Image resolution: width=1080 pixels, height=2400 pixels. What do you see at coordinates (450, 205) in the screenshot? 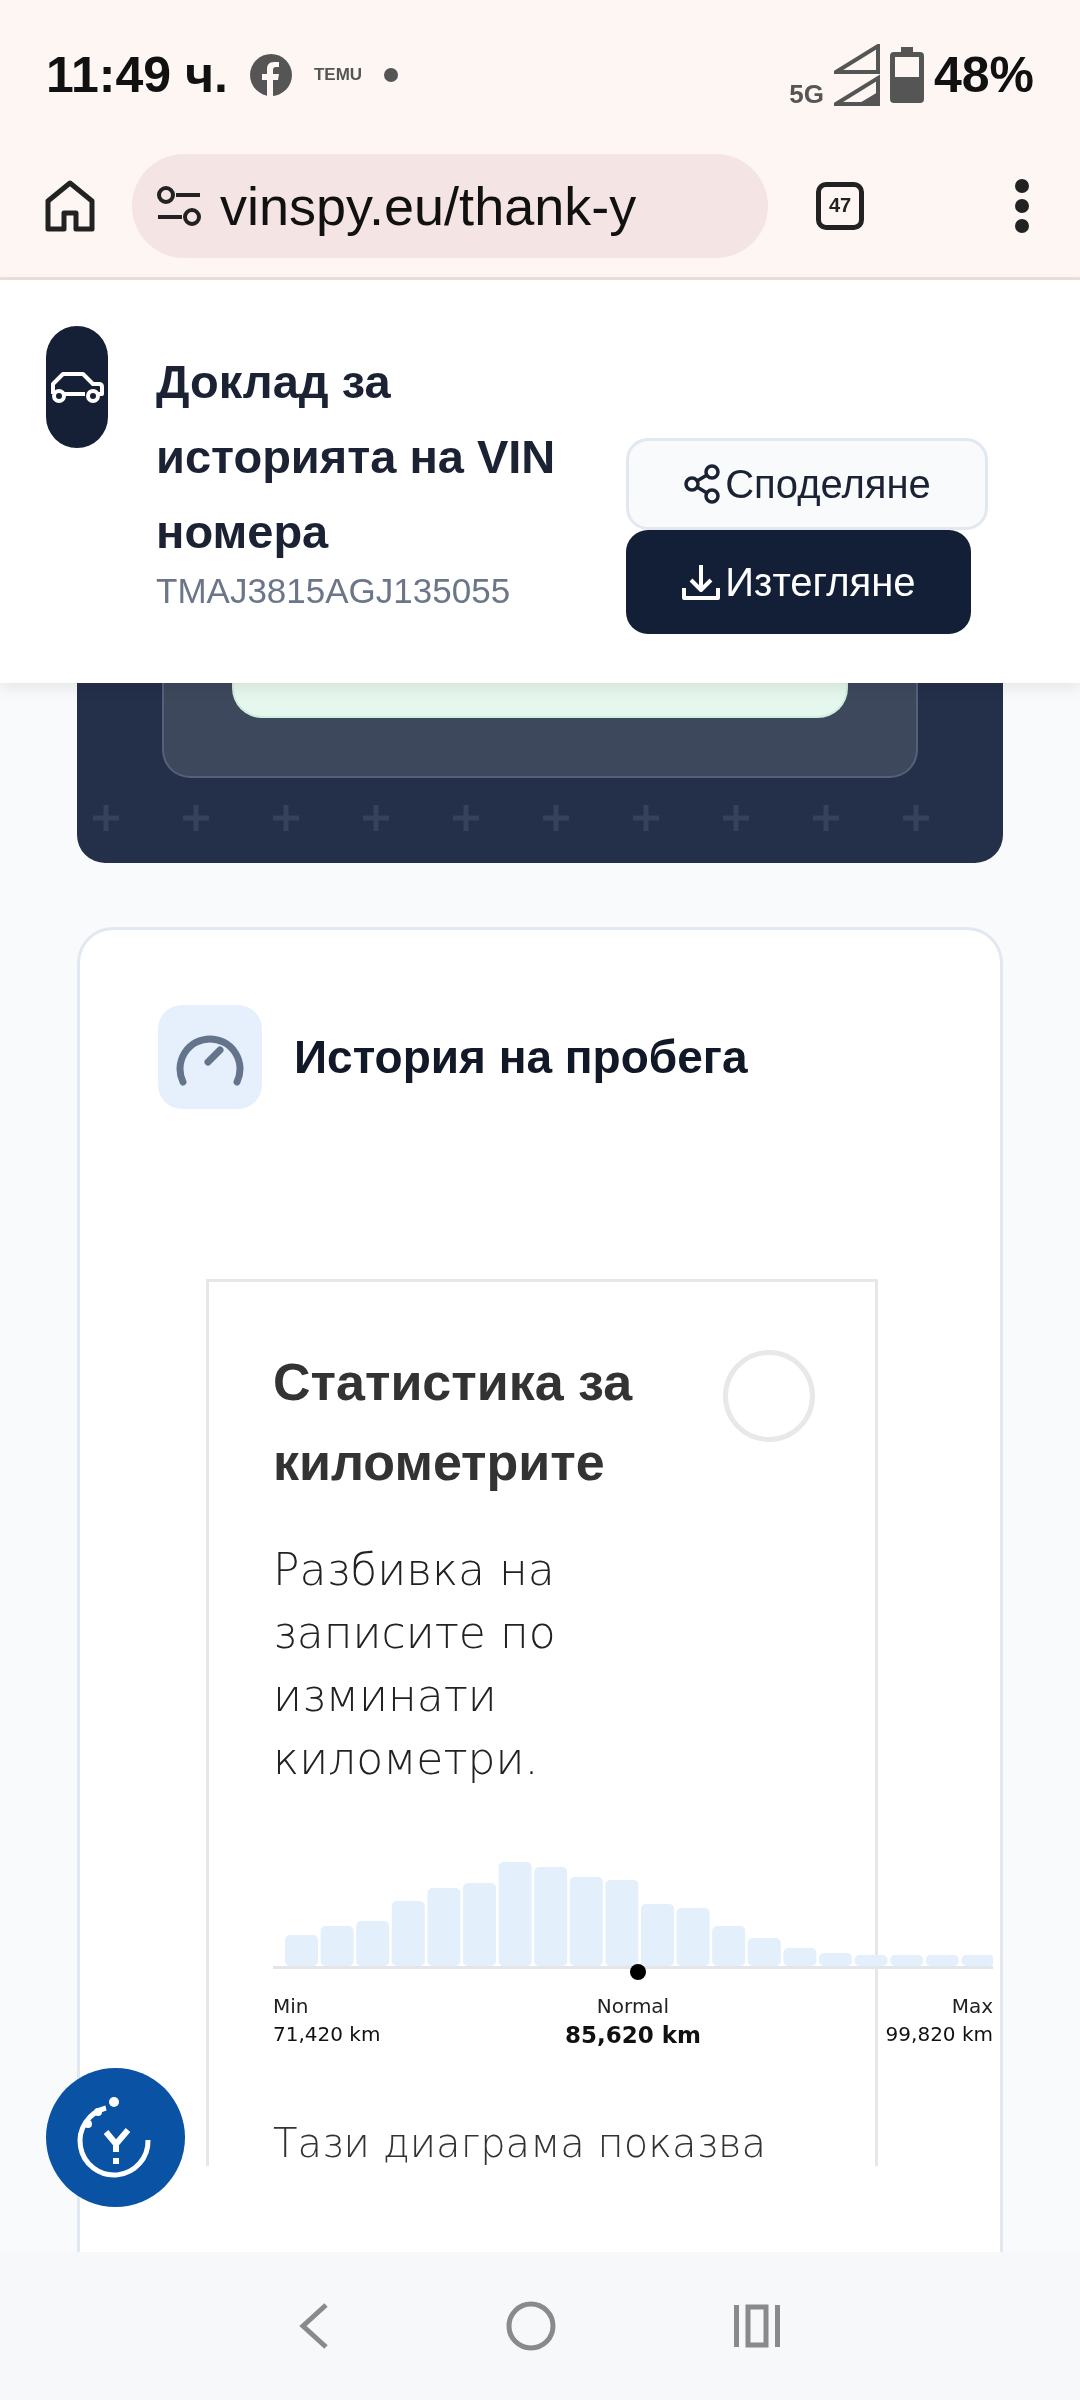
I see `address-bar: vinspy.eu/thank-y` at bounding box center [450, 205].